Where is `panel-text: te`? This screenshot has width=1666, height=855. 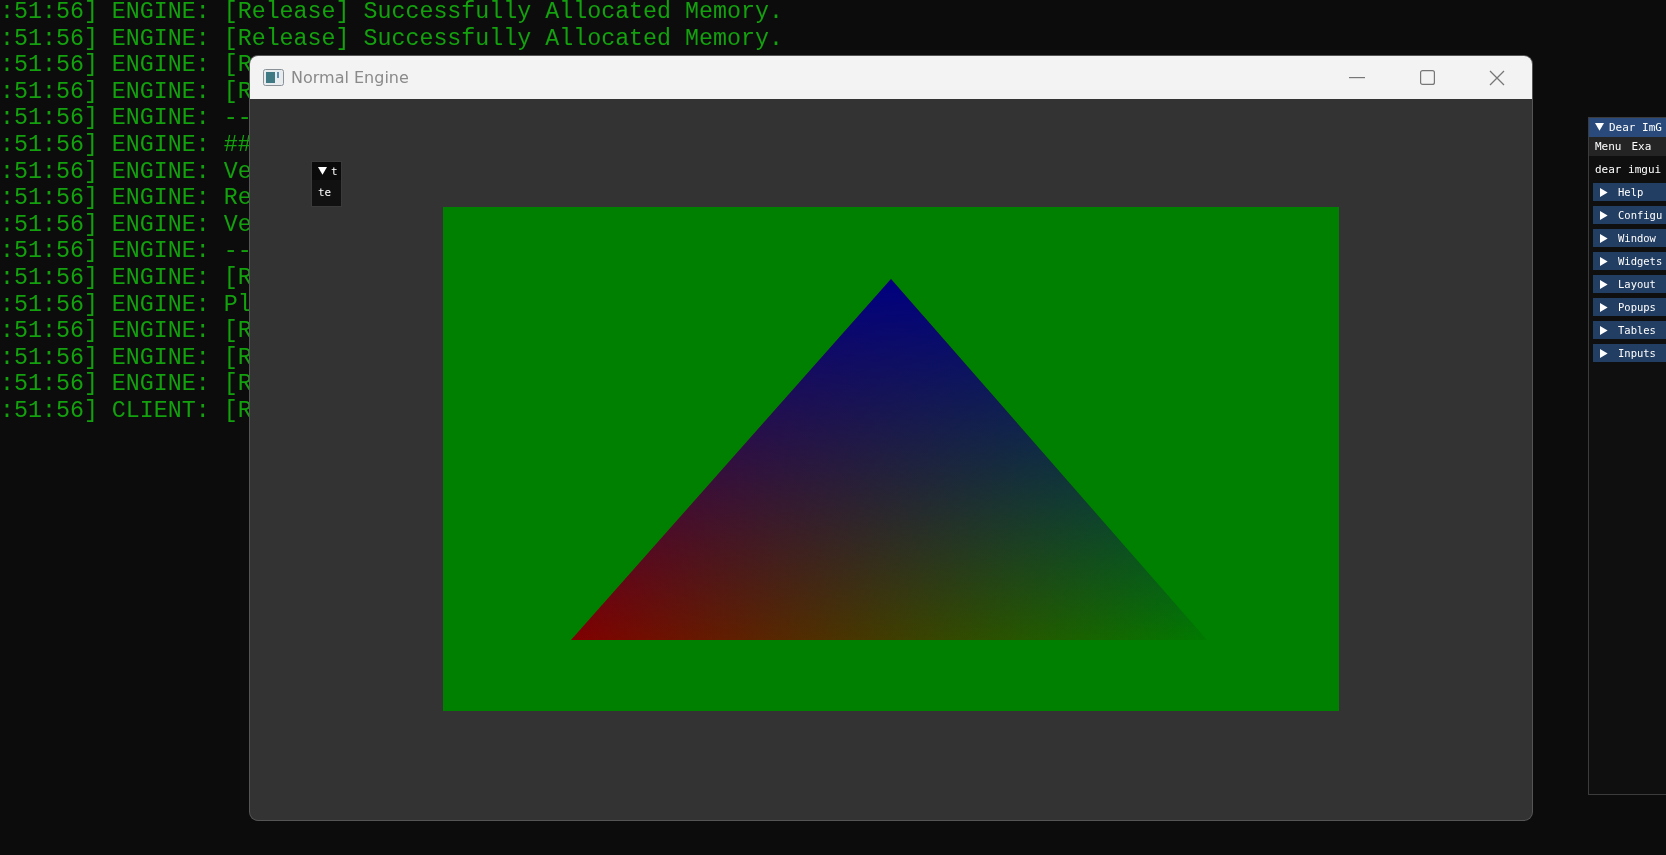 panel-text: te is located at coordinates (325, 192).